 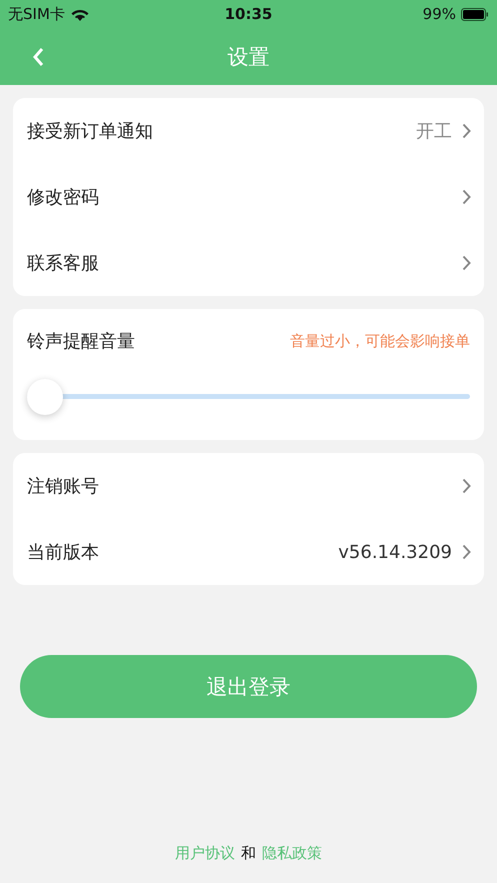 I want to click on volume-warning: 音量过小，可能会影响接单, so click(x=380, y=341).